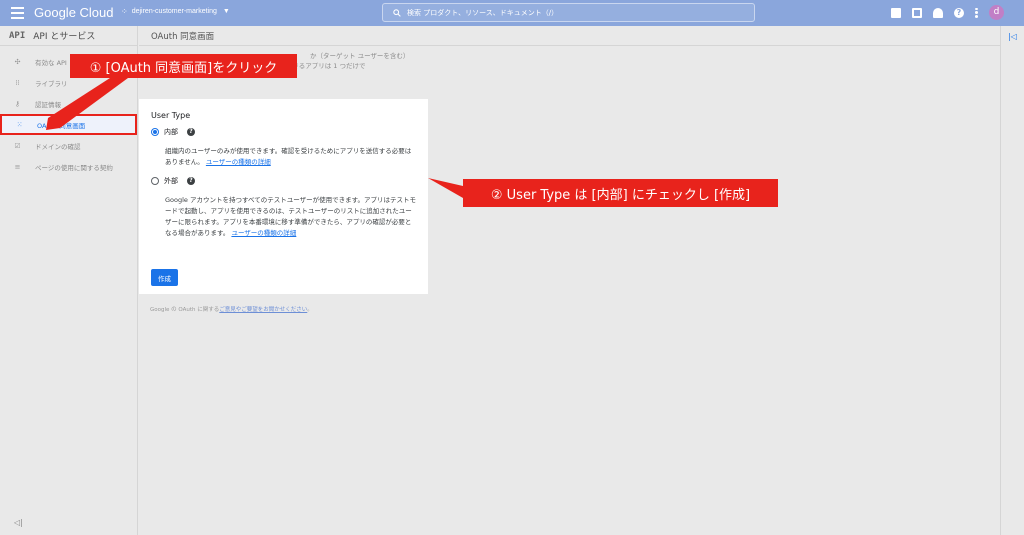 The height and width of the screenshot is (535, 1024). What do you see at coordinates (620, 193) in the screenshot?
I see `annotation-step2: ② User Type は [内部] にチェックし [作成]` at bounding box center [620, 193].